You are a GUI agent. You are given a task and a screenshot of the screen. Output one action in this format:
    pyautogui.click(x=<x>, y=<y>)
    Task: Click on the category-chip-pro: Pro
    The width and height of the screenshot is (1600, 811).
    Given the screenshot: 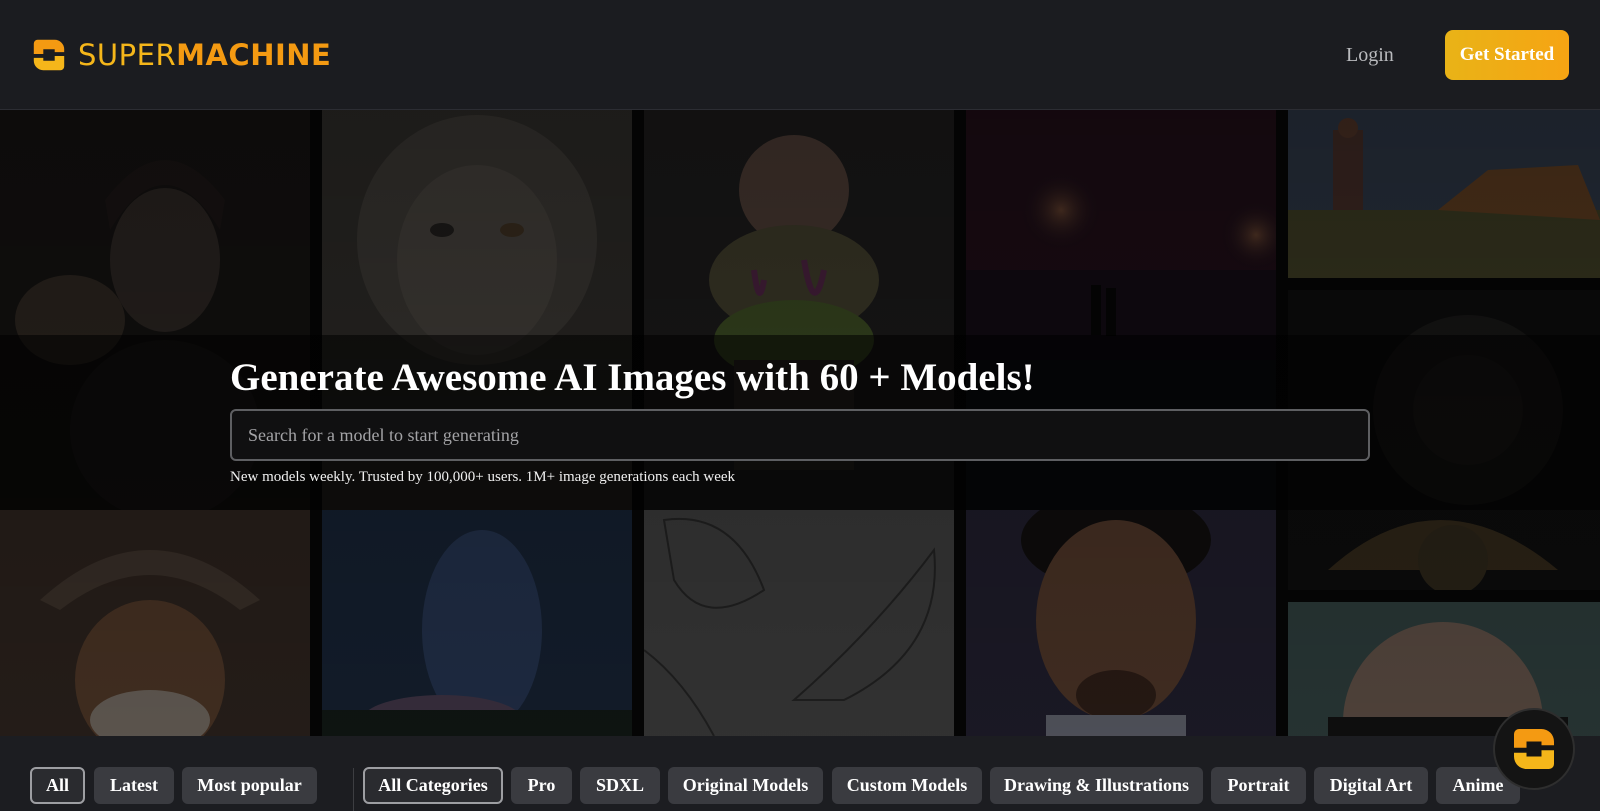 What is the action you would take?
    pyautogui.click(x=541, y=785)
    